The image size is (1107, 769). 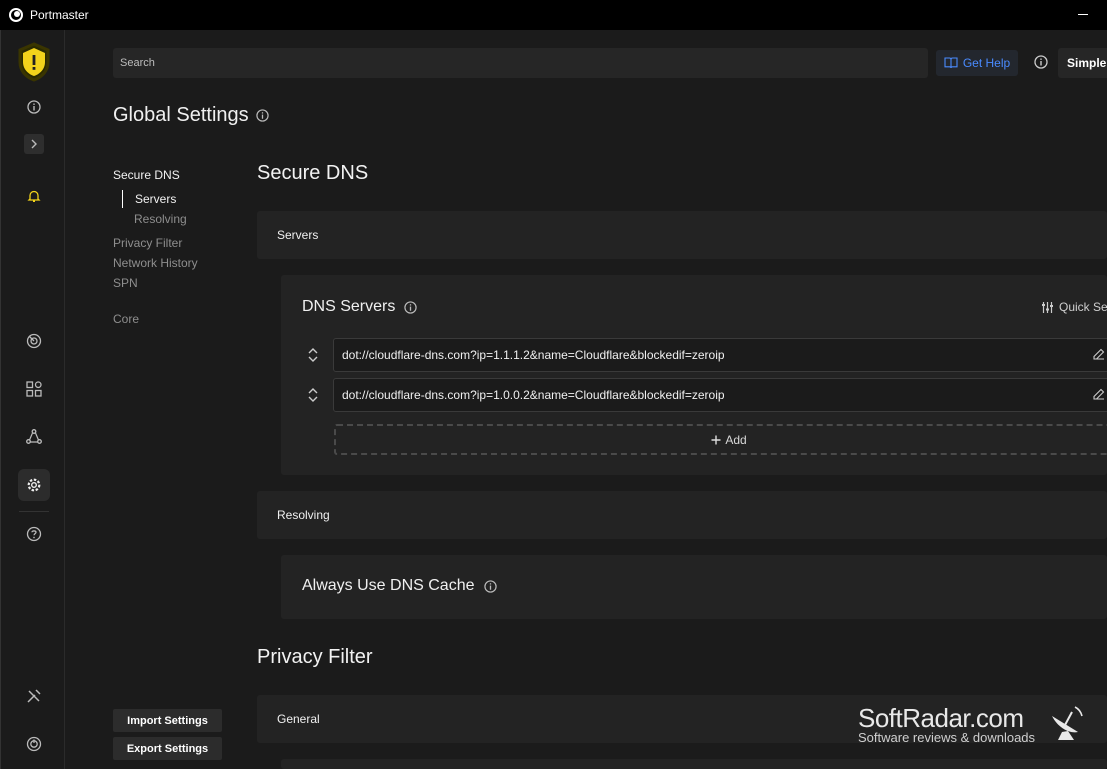 I want to click on dns-servers-title: DNS Servers, so click(x=360, y=307).